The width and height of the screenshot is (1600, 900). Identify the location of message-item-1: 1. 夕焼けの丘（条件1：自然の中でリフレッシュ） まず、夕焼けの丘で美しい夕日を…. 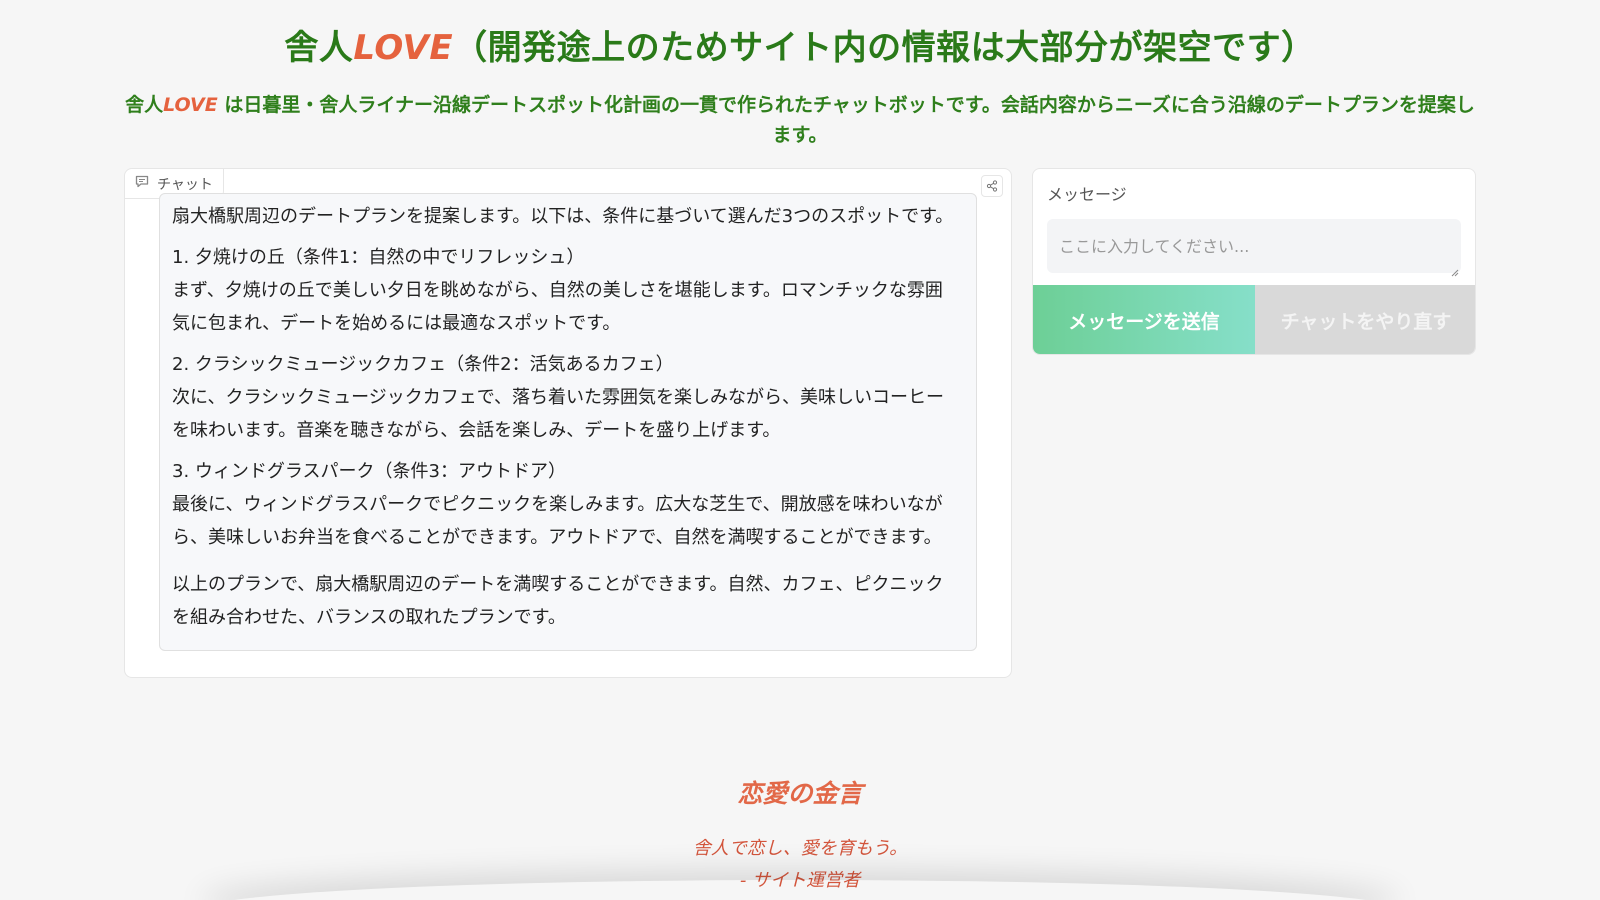
(566, 290).